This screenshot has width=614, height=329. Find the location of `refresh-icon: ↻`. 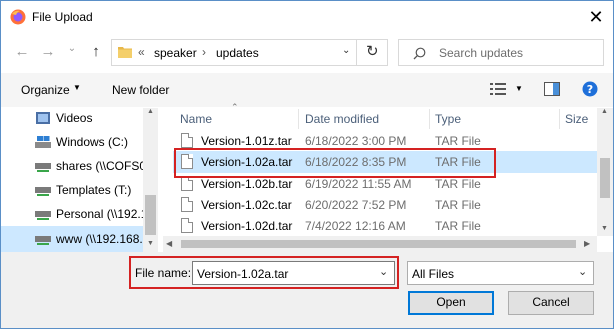

refresh-icon: ↻ is located at coordinates (372, 51).